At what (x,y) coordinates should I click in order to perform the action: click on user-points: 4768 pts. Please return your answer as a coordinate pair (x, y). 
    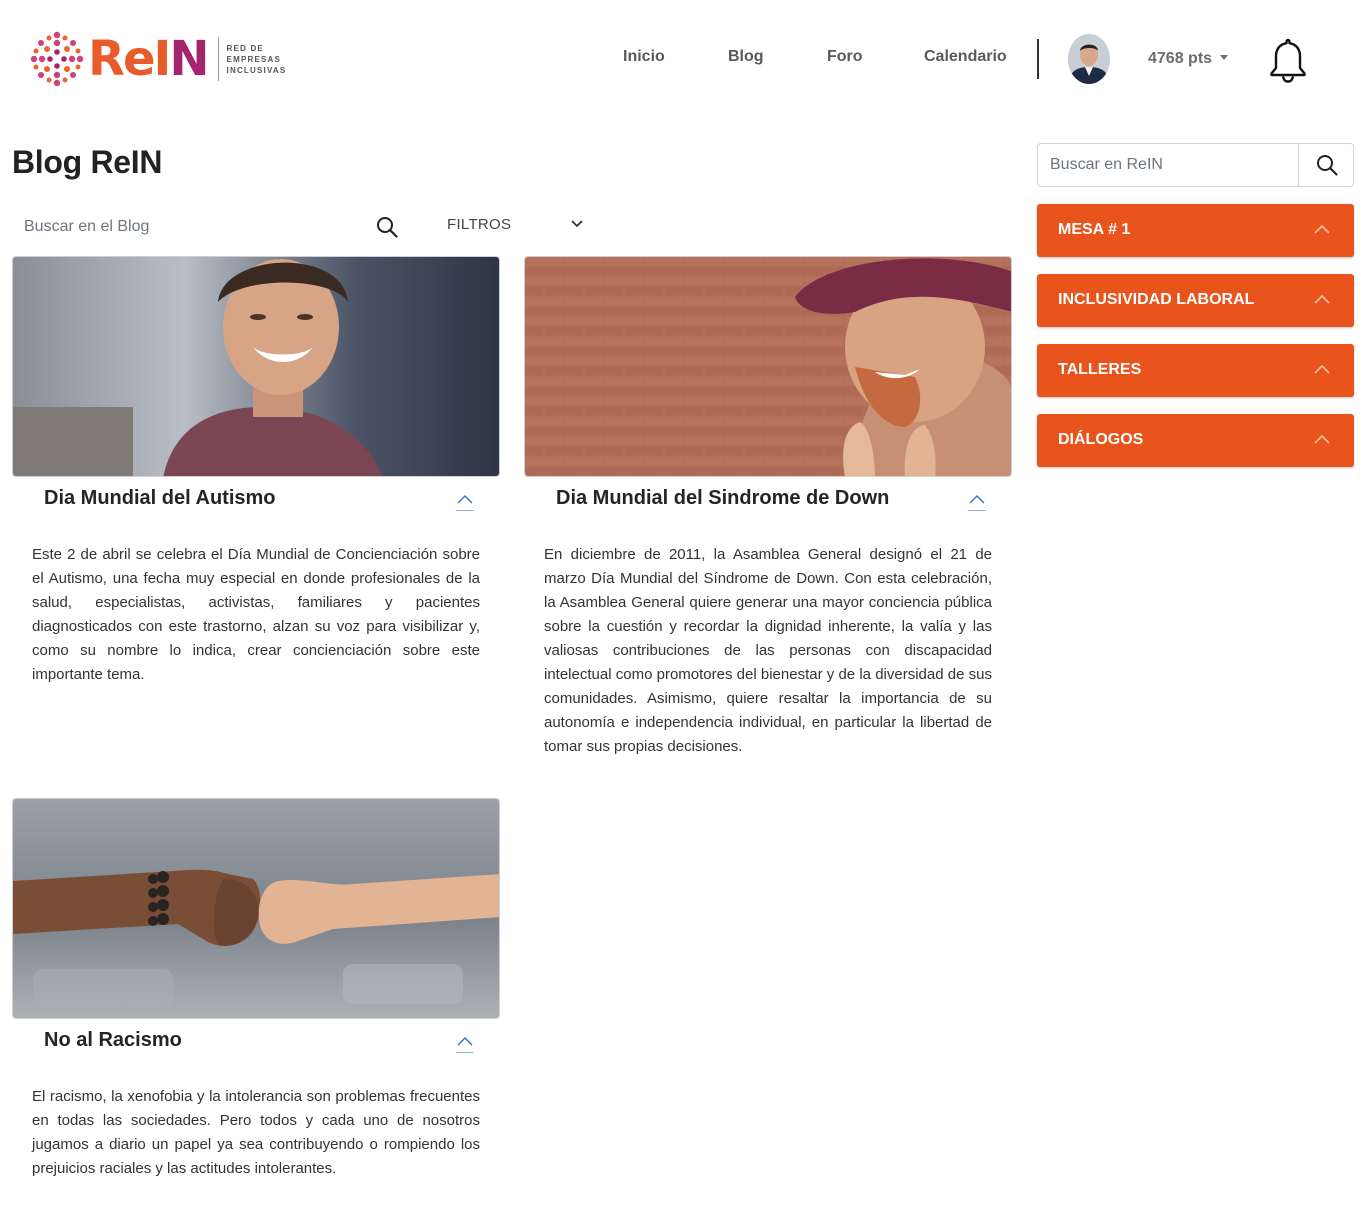
    Looking at the image, I should click on (1188, 59).